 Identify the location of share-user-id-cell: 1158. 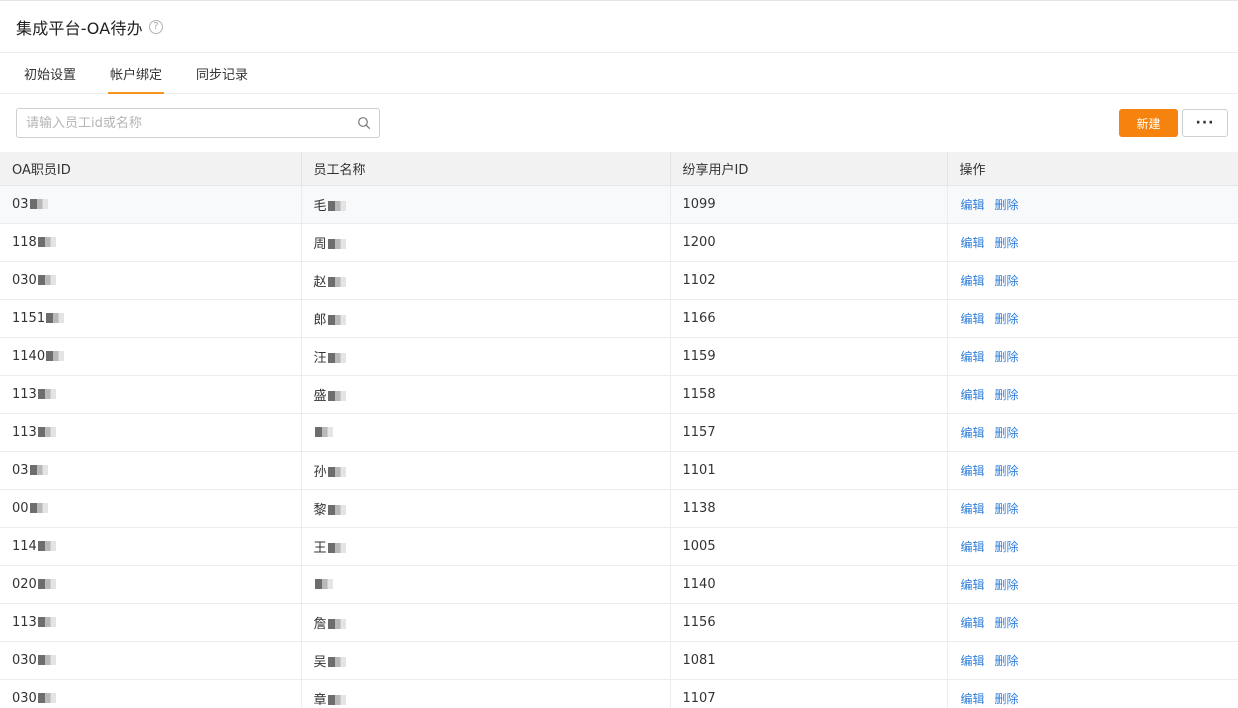
(809, 394).